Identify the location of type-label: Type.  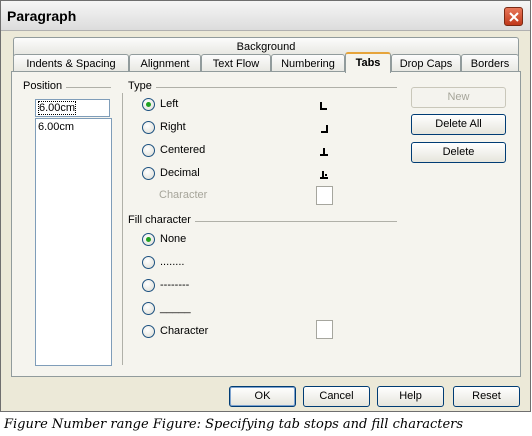
(142, 86).